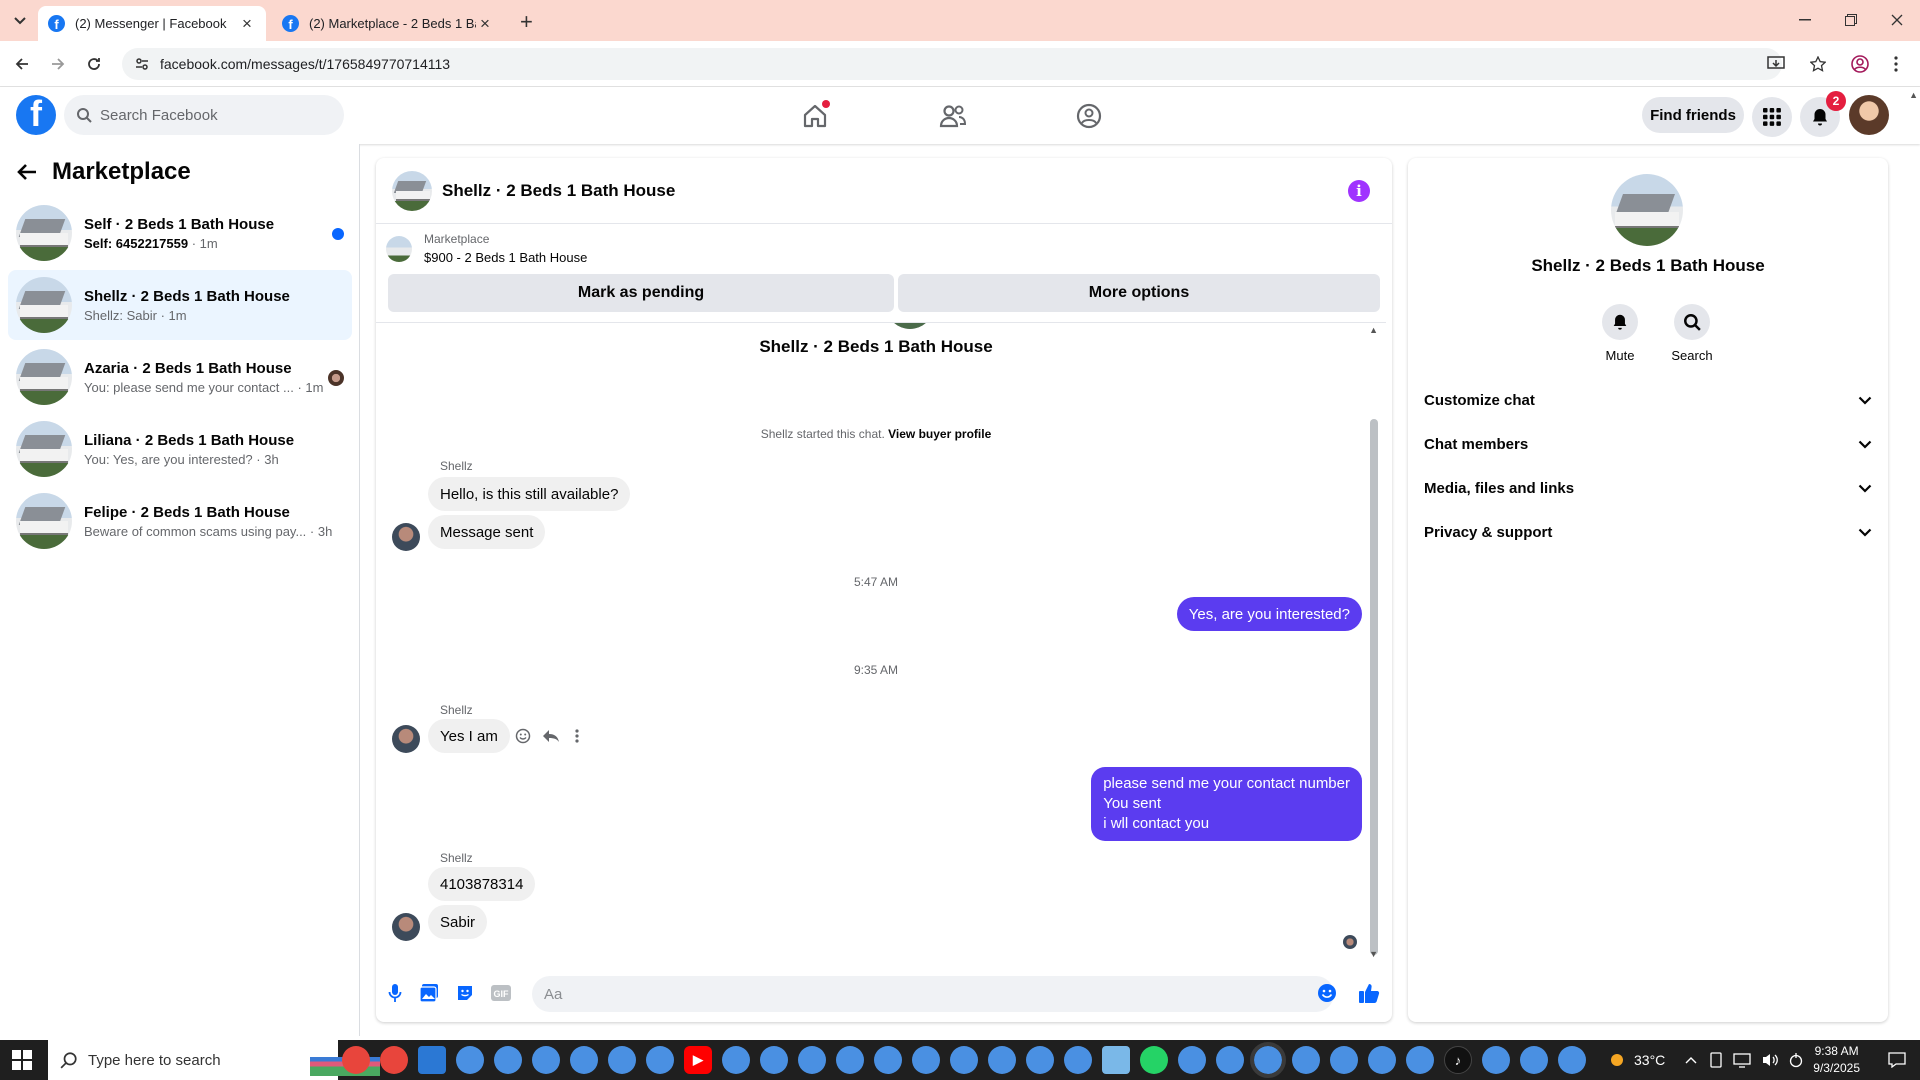 The width and height of the screenshot is (1920, 1080). I want to click on network-icon, so click(1742, 1060).